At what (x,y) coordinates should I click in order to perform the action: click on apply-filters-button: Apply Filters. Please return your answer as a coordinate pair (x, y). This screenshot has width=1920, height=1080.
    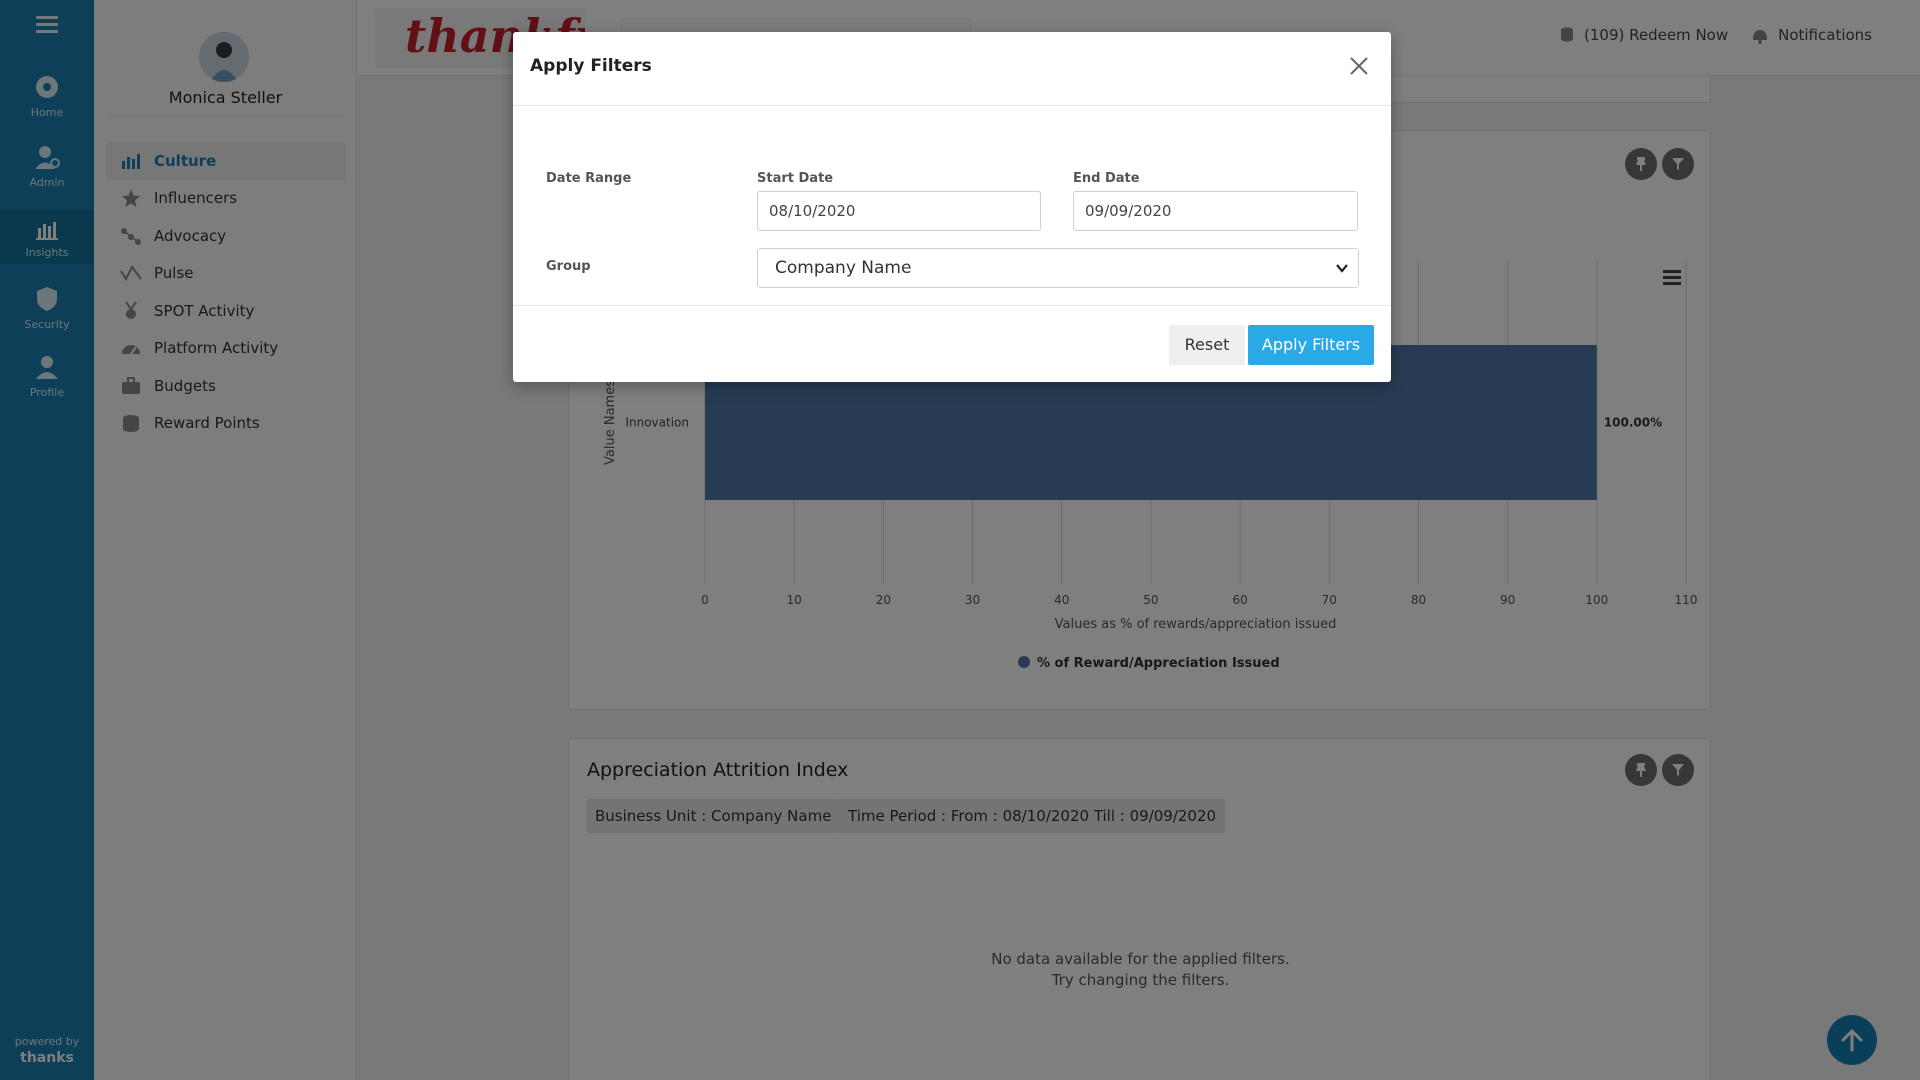
    Looking at the image, I should click on (1311, 345).